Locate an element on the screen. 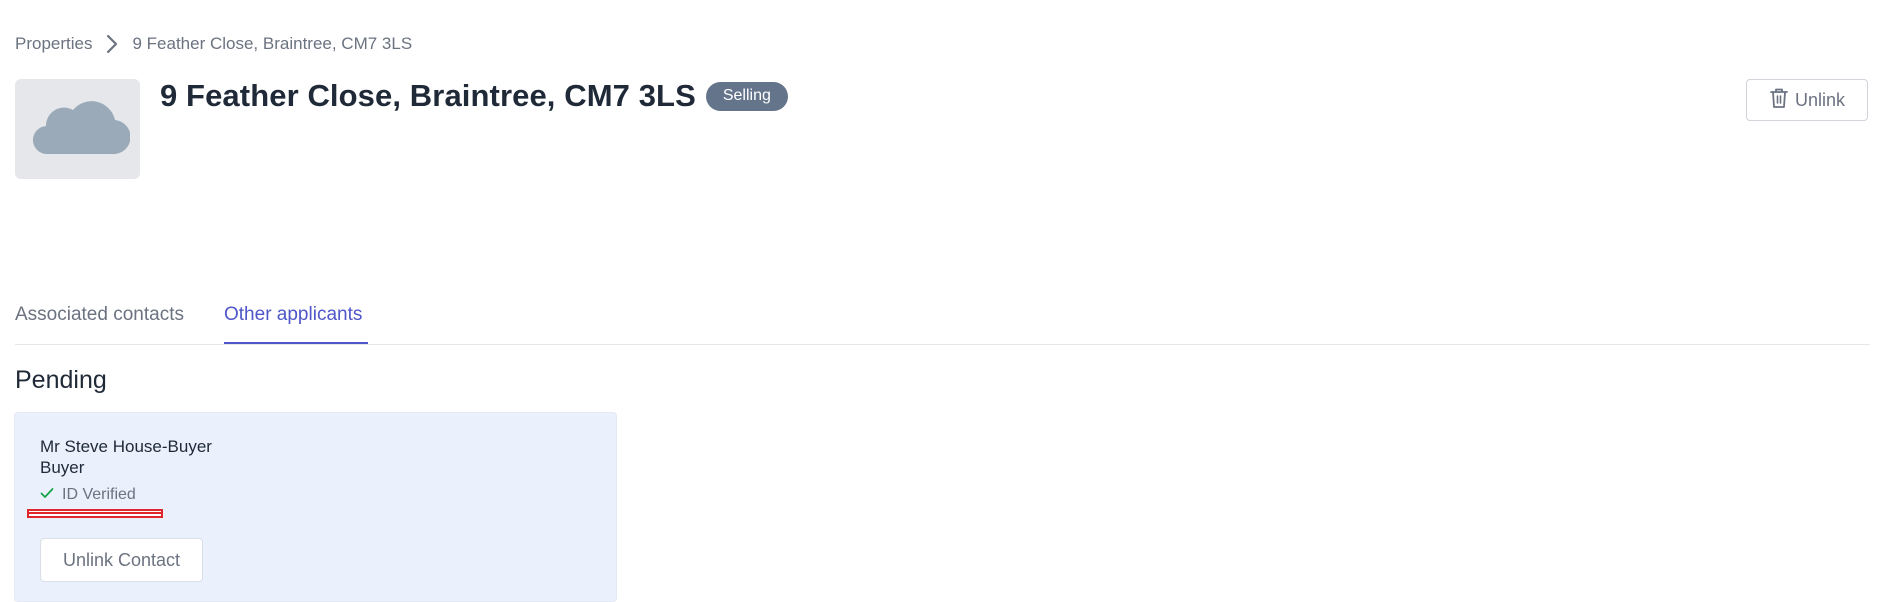 The height and width of the screenshot is (602, 1887). annotation-underline is located at coordinates (95, 513).